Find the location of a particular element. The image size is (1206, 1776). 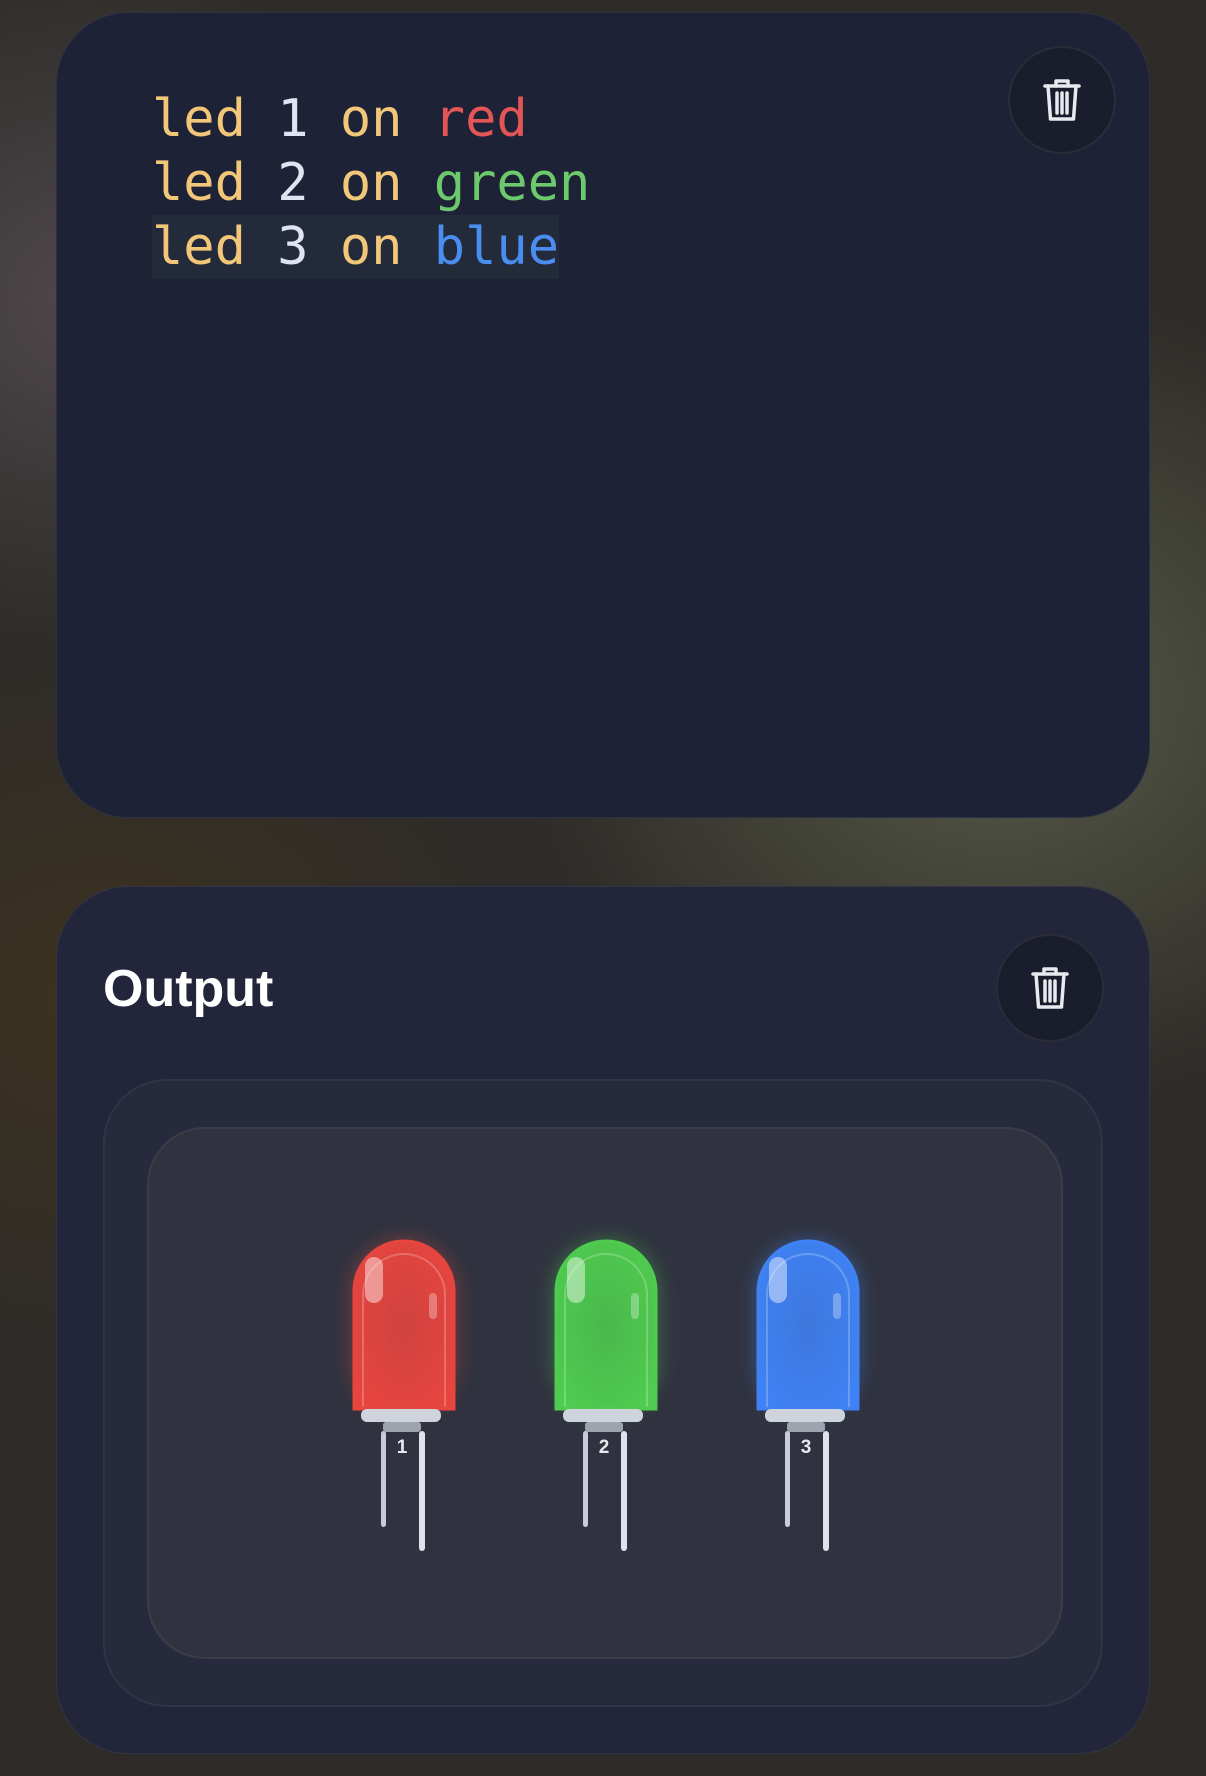

led-1: 1 is located at coordinates (404, 1399).